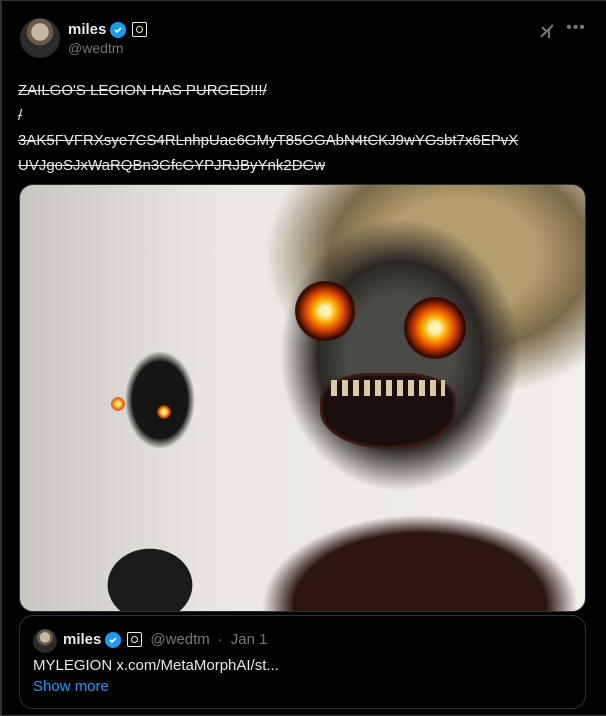 The image size is (606, 716). What do you see at coordinates (82, 639) in the screenshot?
I see `quote-author-name: miles` at bounding box center [82, 639].